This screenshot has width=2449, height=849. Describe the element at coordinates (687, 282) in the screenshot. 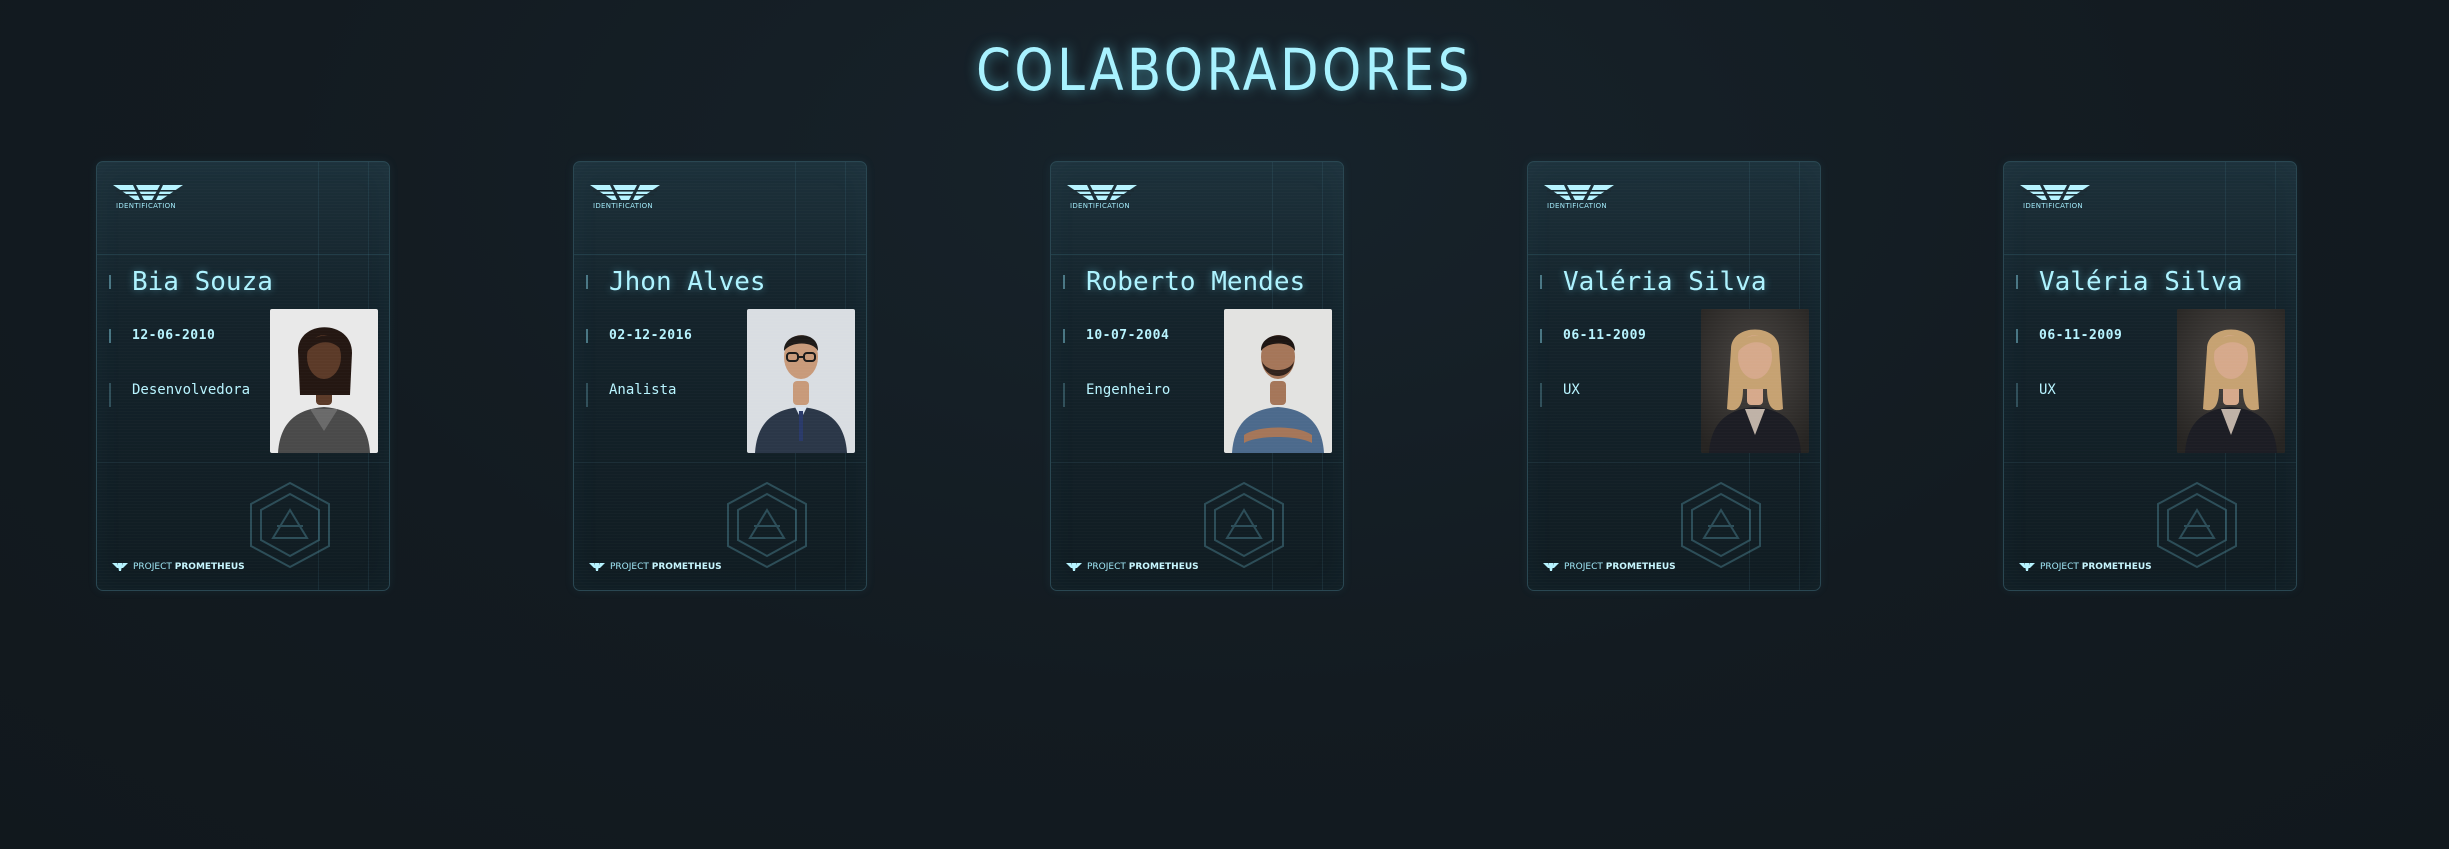

I see `employee-name: Jhon Alves` at that location.